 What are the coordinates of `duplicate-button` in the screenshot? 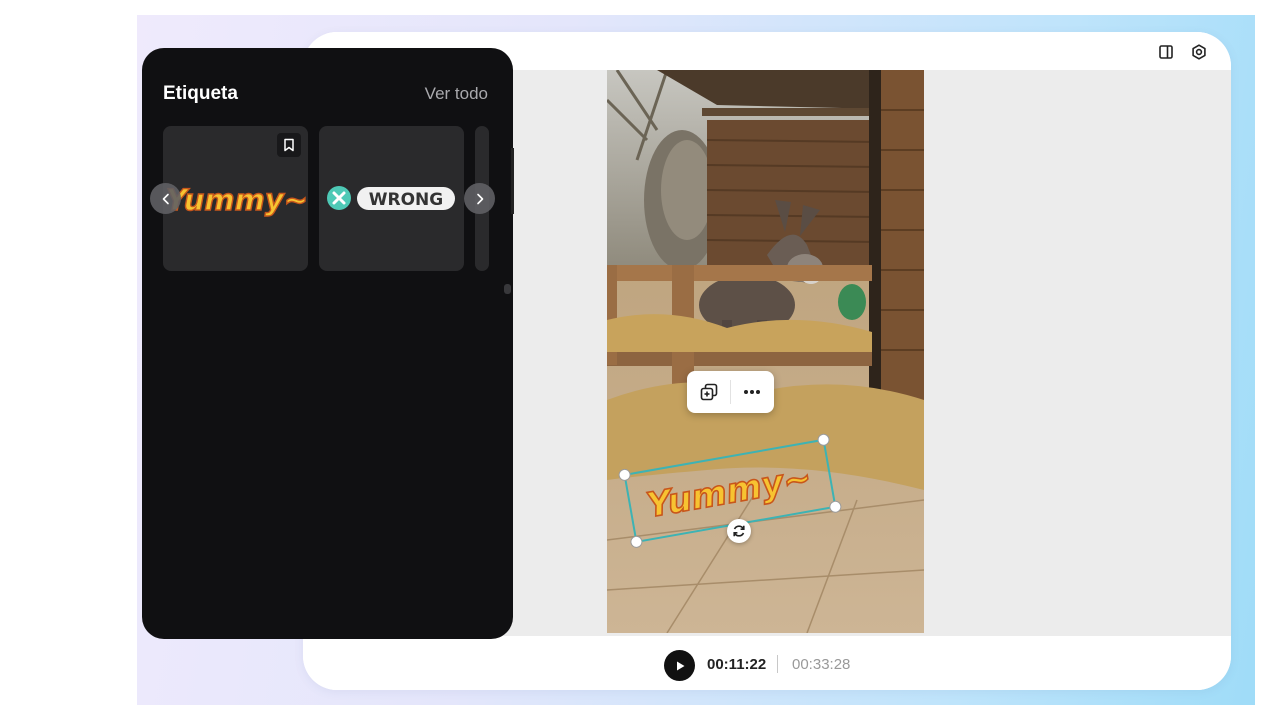 It's located at (709, 392).